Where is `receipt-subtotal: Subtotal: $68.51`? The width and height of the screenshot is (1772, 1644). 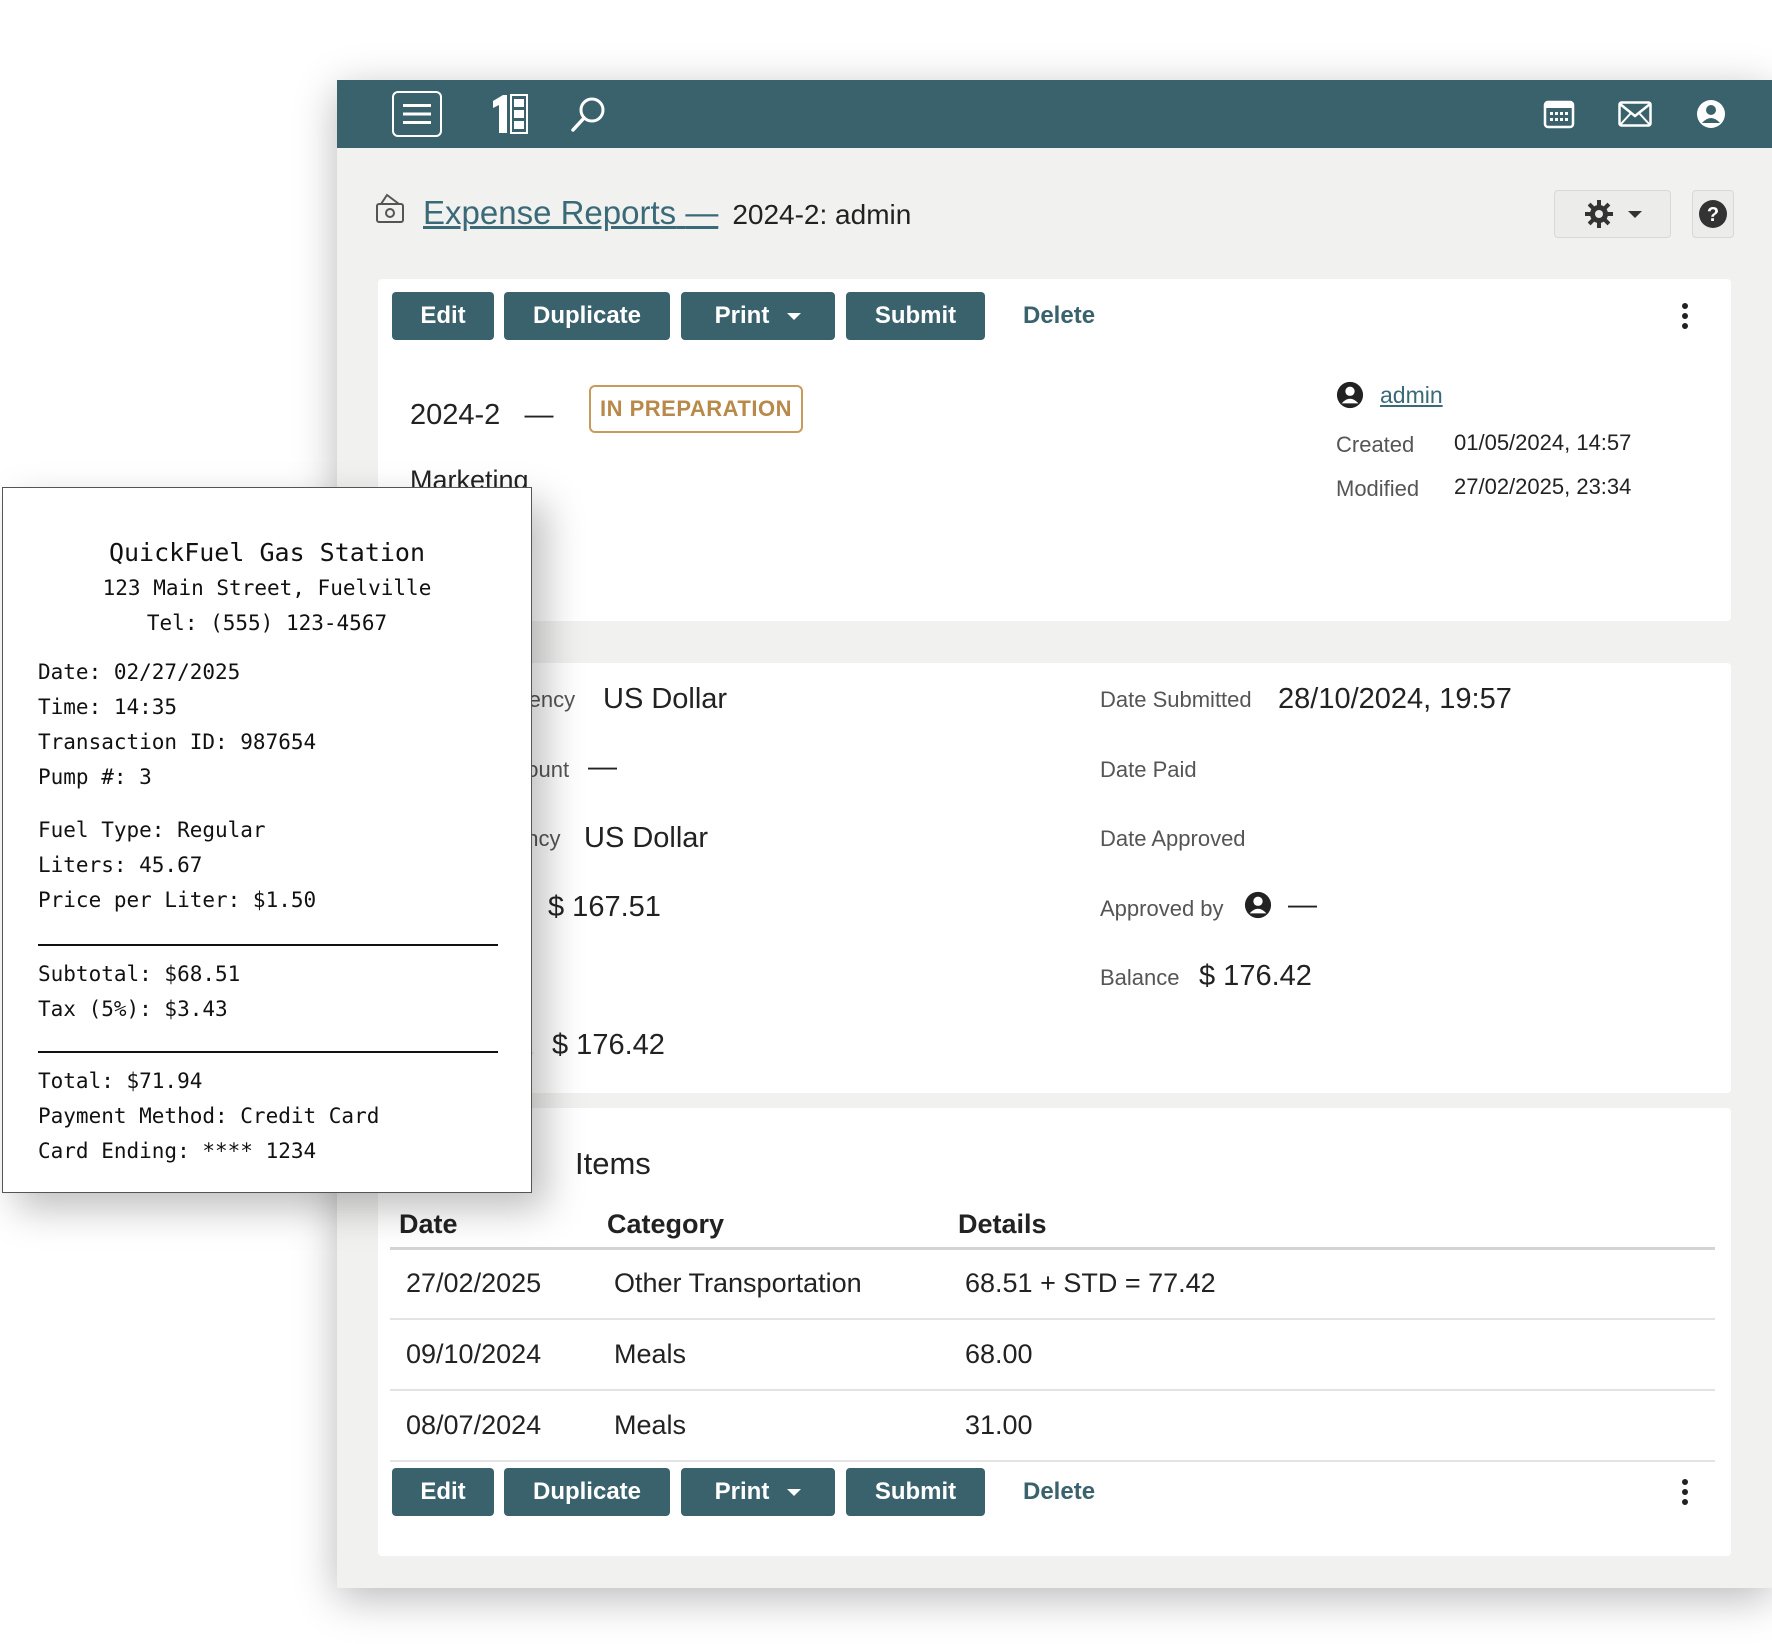 receipt-subtotal: Subtotal: $68.51 is located at coordinates (139, 974).